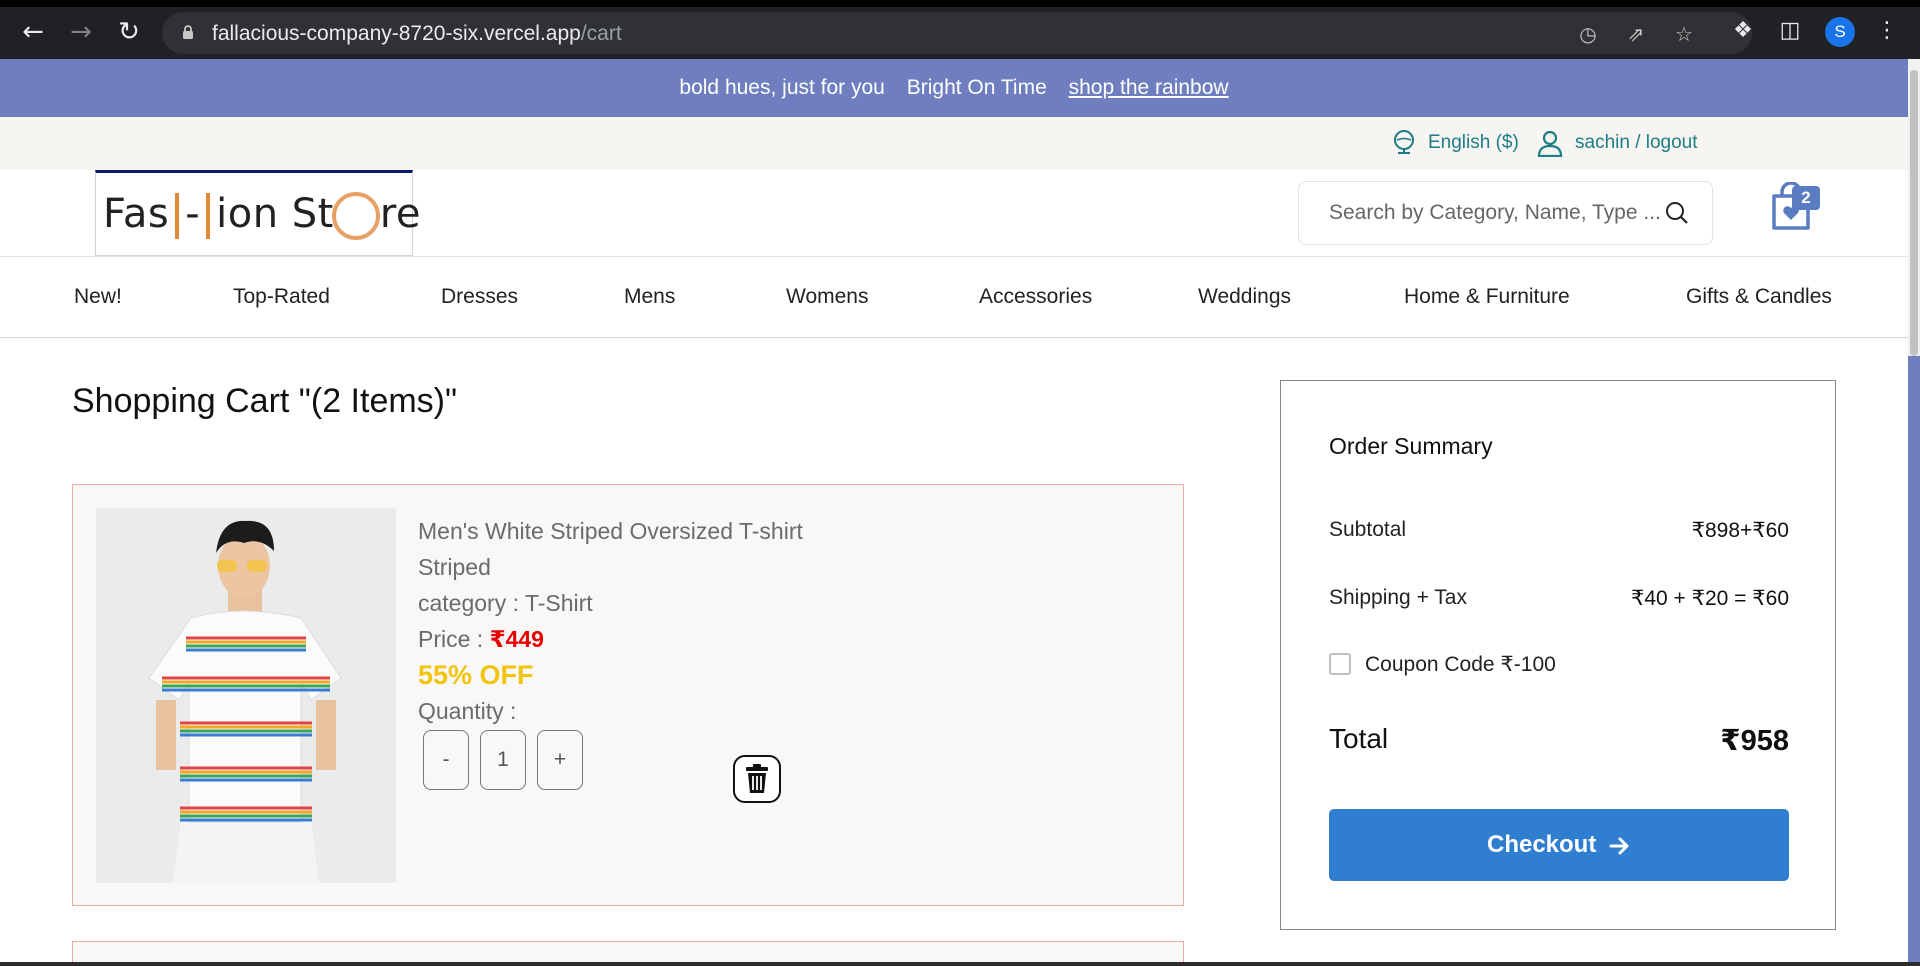  Describe the element at coordinates (1559, 740) in the screenshot. I see `total-row: Total ₹958` at that location.